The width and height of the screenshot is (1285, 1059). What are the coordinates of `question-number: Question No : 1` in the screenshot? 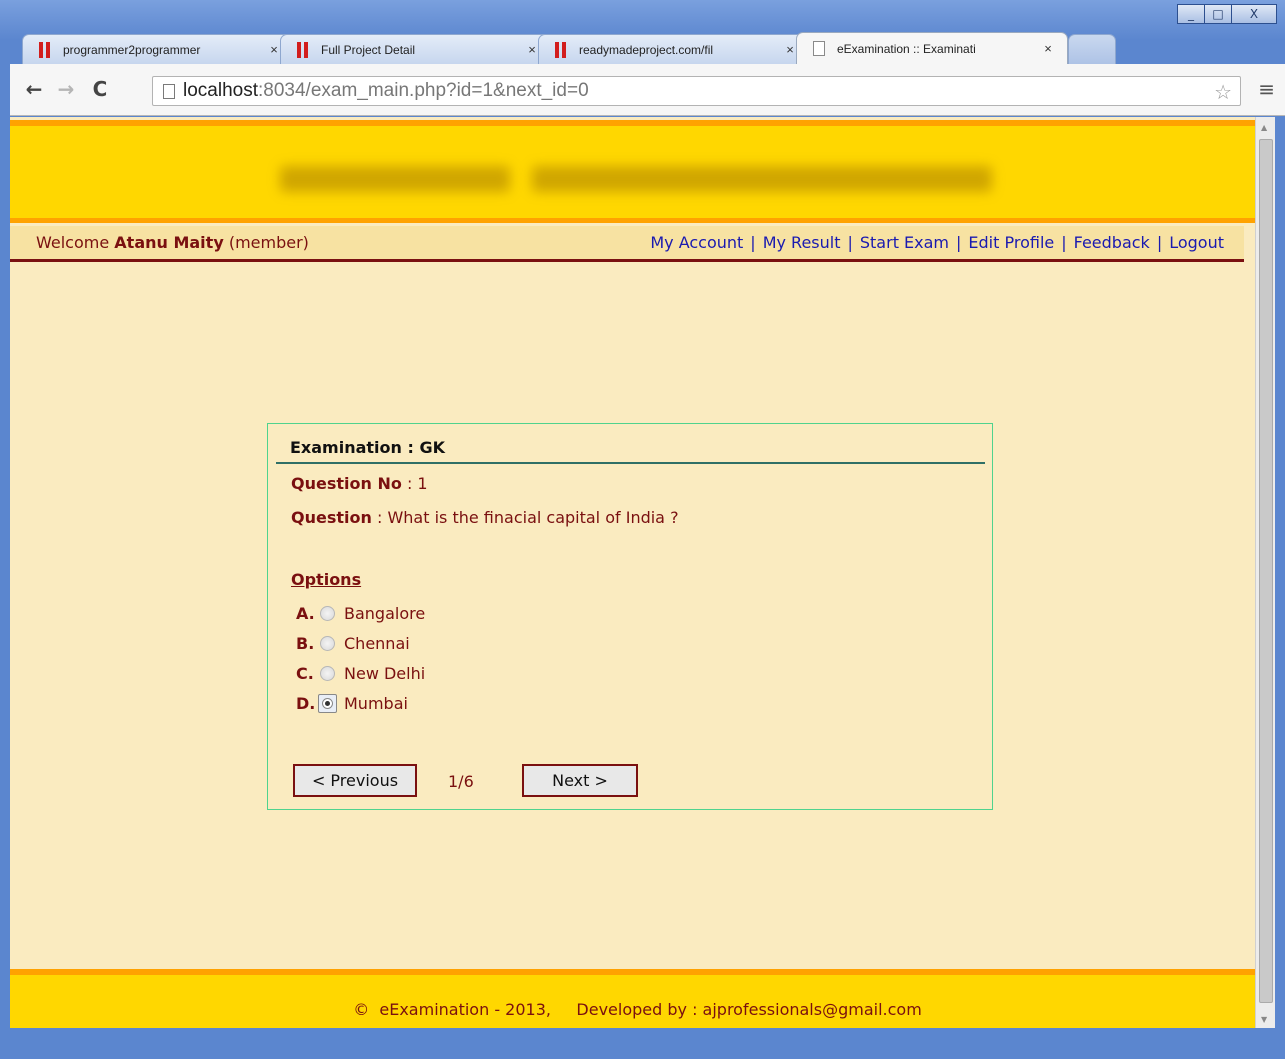 It's located at (359, 483).